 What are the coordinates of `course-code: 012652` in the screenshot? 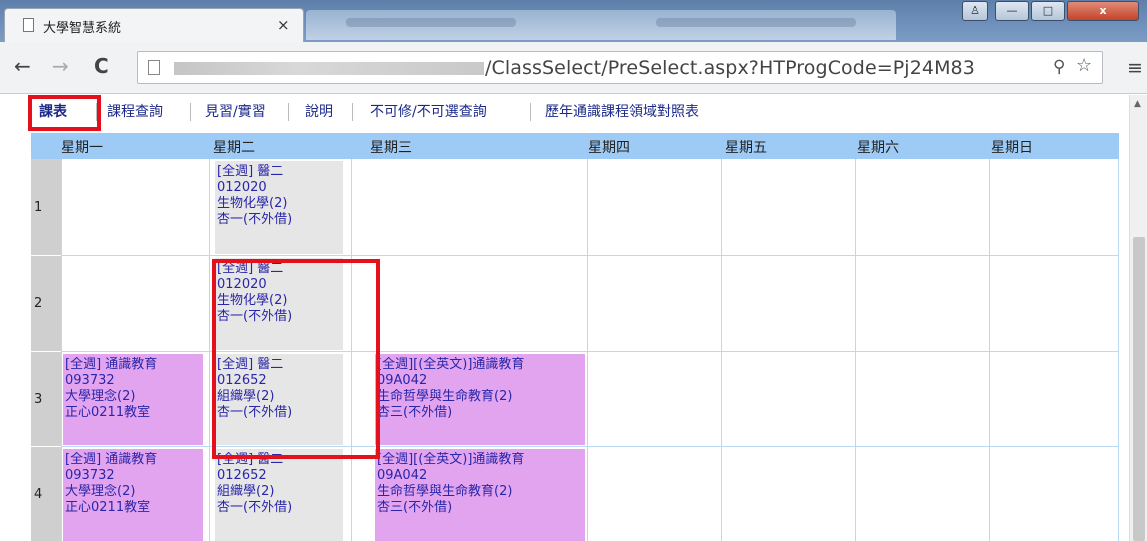 It's located at (242, 475).